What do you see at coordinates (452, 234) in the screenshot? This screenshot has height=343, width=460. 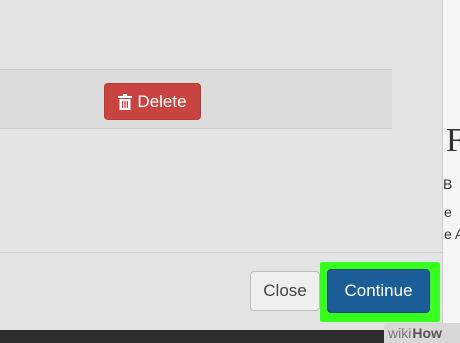 I see `background-text-line: e A` at bounding box center [452, 234].